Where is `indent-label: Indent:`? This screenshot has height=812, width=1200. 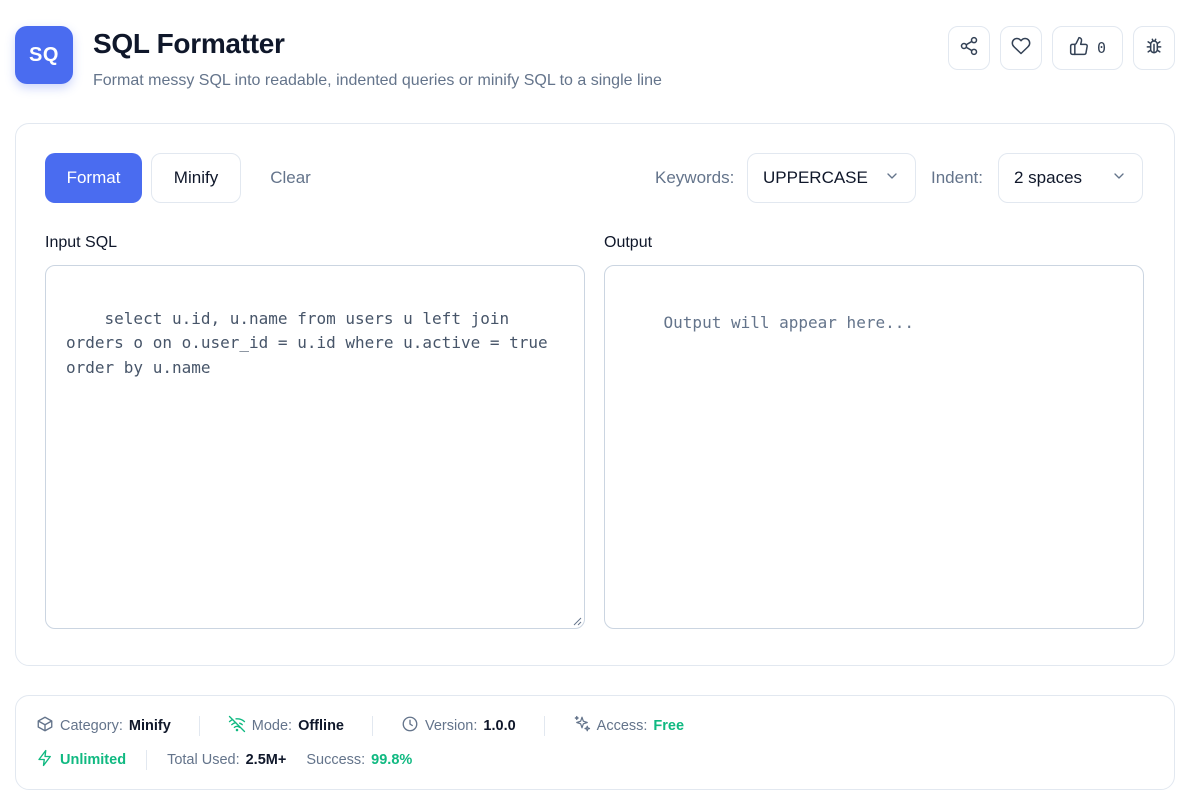 indent-label: Indent: is located at coordinates (957, 177).